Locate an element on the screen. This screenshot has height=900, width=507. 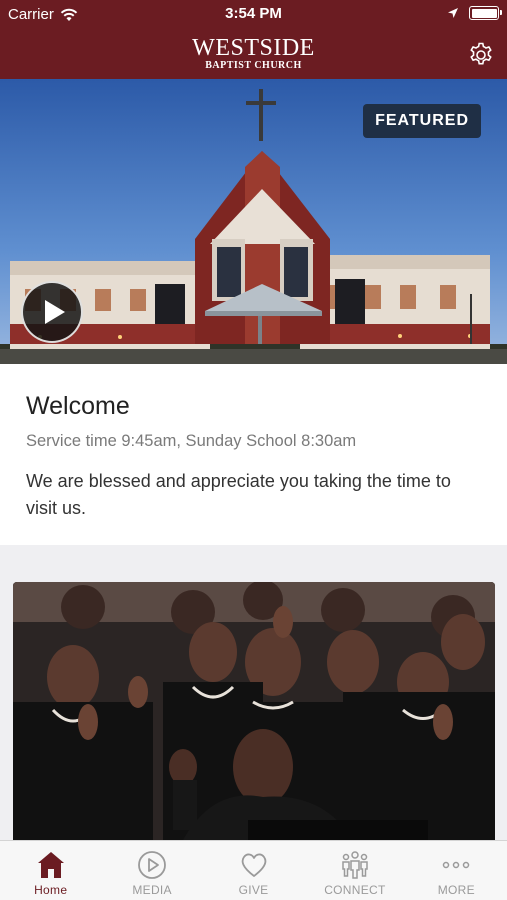
tab-give-label: GIVE is located at coordinates (253, 890).